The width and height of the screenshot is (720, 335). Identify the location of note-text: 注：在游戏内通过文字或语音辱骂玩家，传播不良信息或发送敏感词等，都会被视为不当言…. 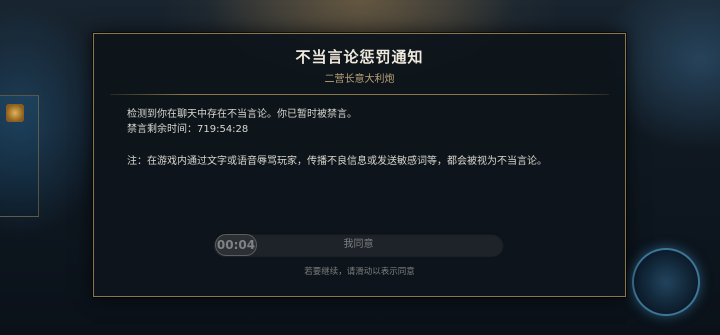
(337, 161).